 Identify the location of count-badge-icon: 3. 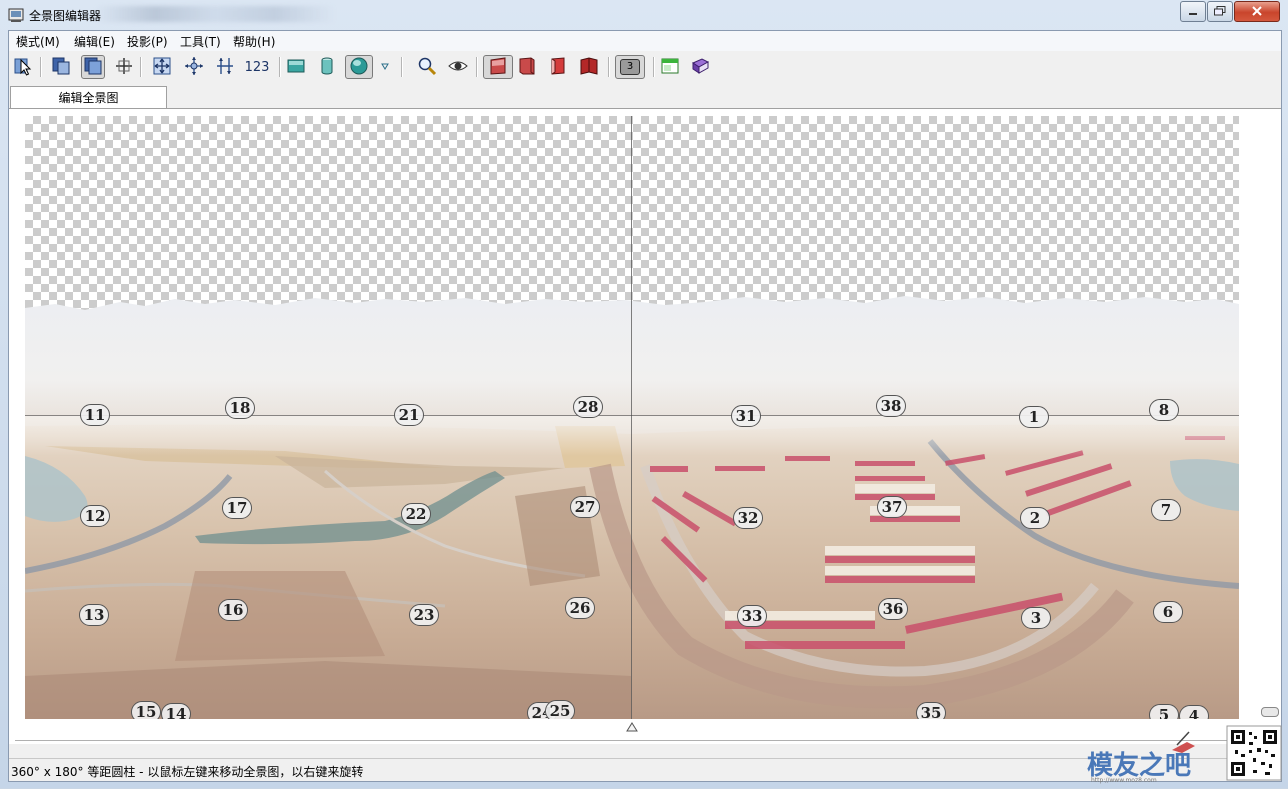
(630, 67).